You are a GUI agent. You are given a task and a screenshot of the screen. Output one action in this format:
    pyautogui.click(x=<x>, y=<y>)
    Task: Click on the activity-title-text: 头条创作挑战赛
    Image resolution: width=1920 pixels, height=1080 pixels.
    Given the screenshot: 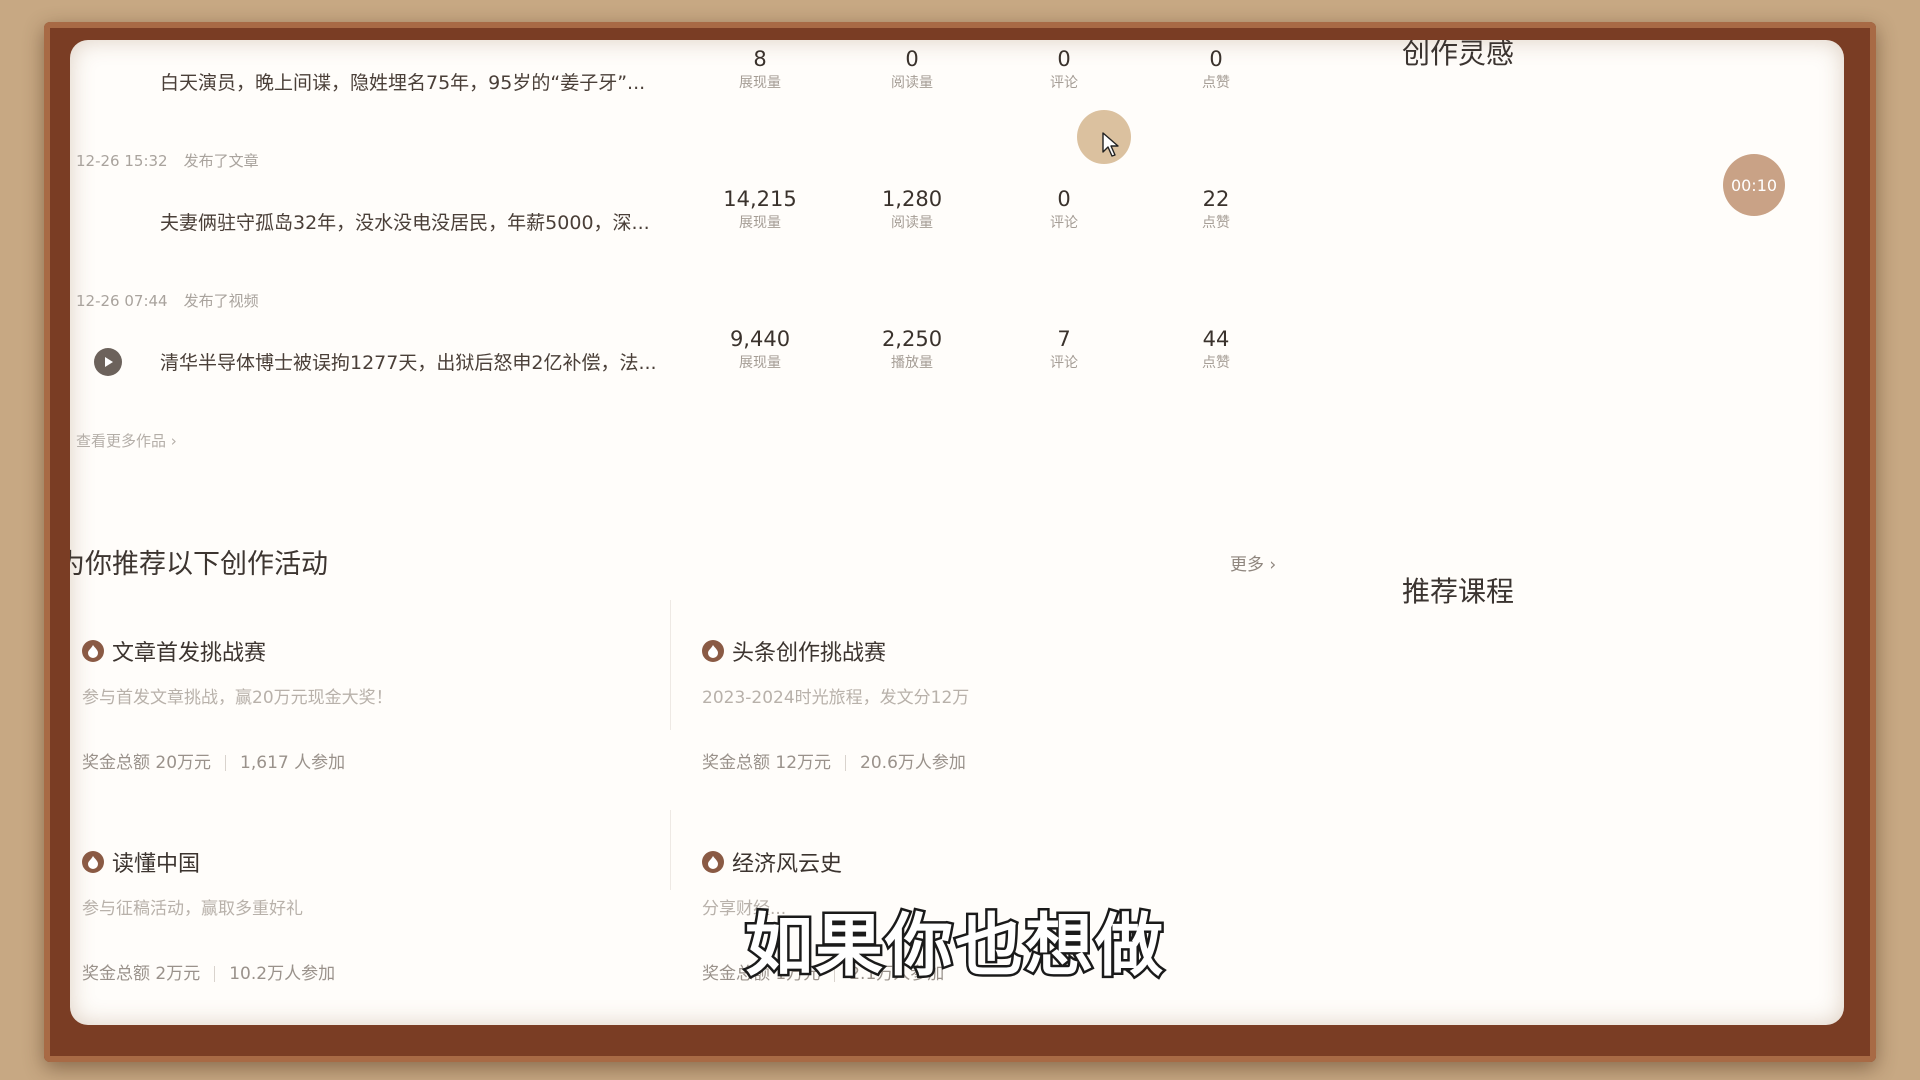 What is the action you would take?
    pyautogui.click(x=809, y=653)
    